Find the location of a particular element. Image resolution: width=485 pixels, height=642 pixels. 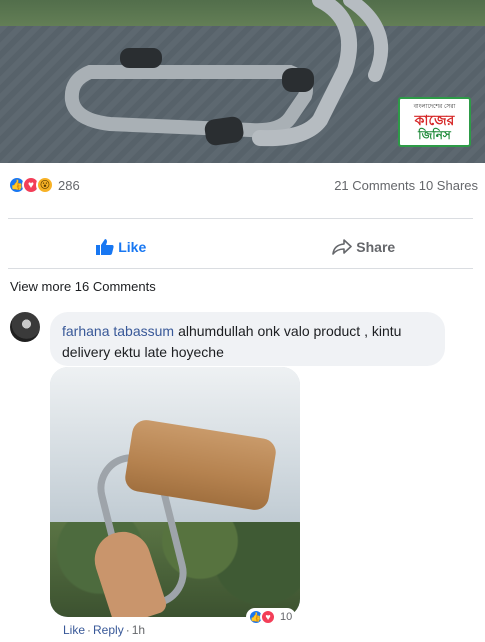

attachment-reactions: 👍 ♥ 10 is located at coordinates (271, 617).